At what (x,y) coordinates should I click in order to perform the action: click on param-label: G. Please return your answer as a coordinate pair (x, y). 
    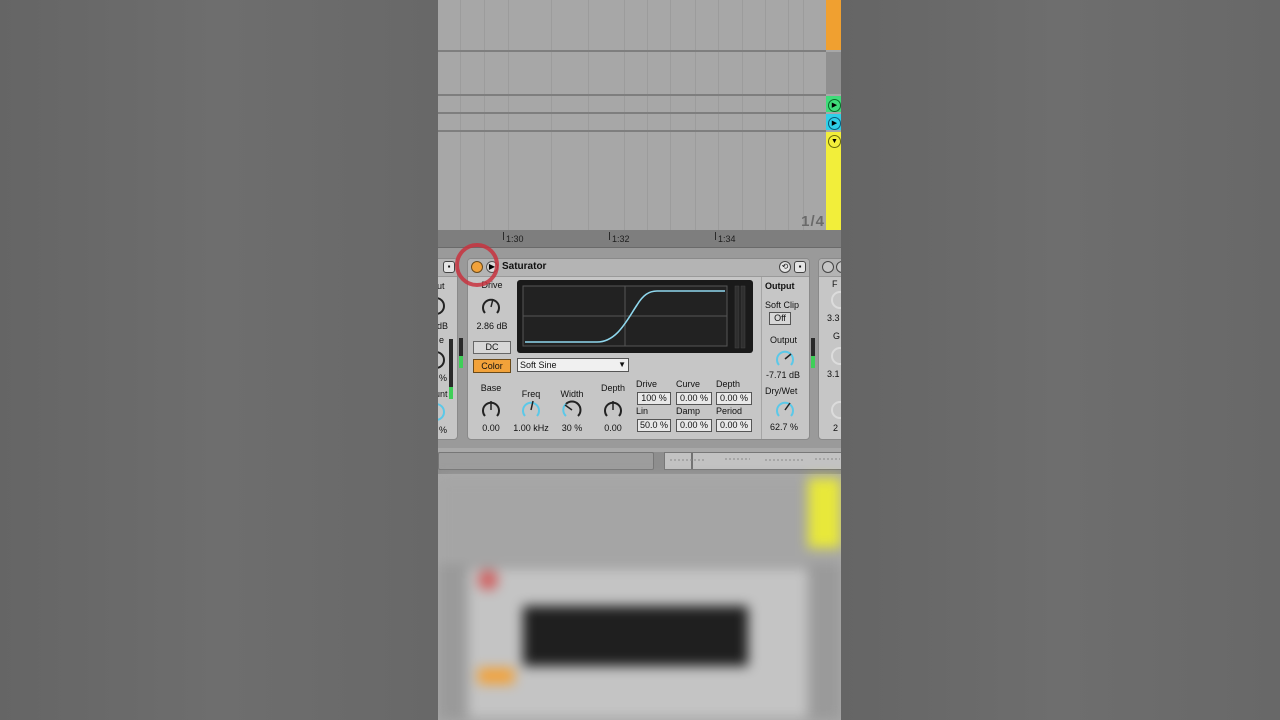
    Looking at the image, I should click on (837, 336).